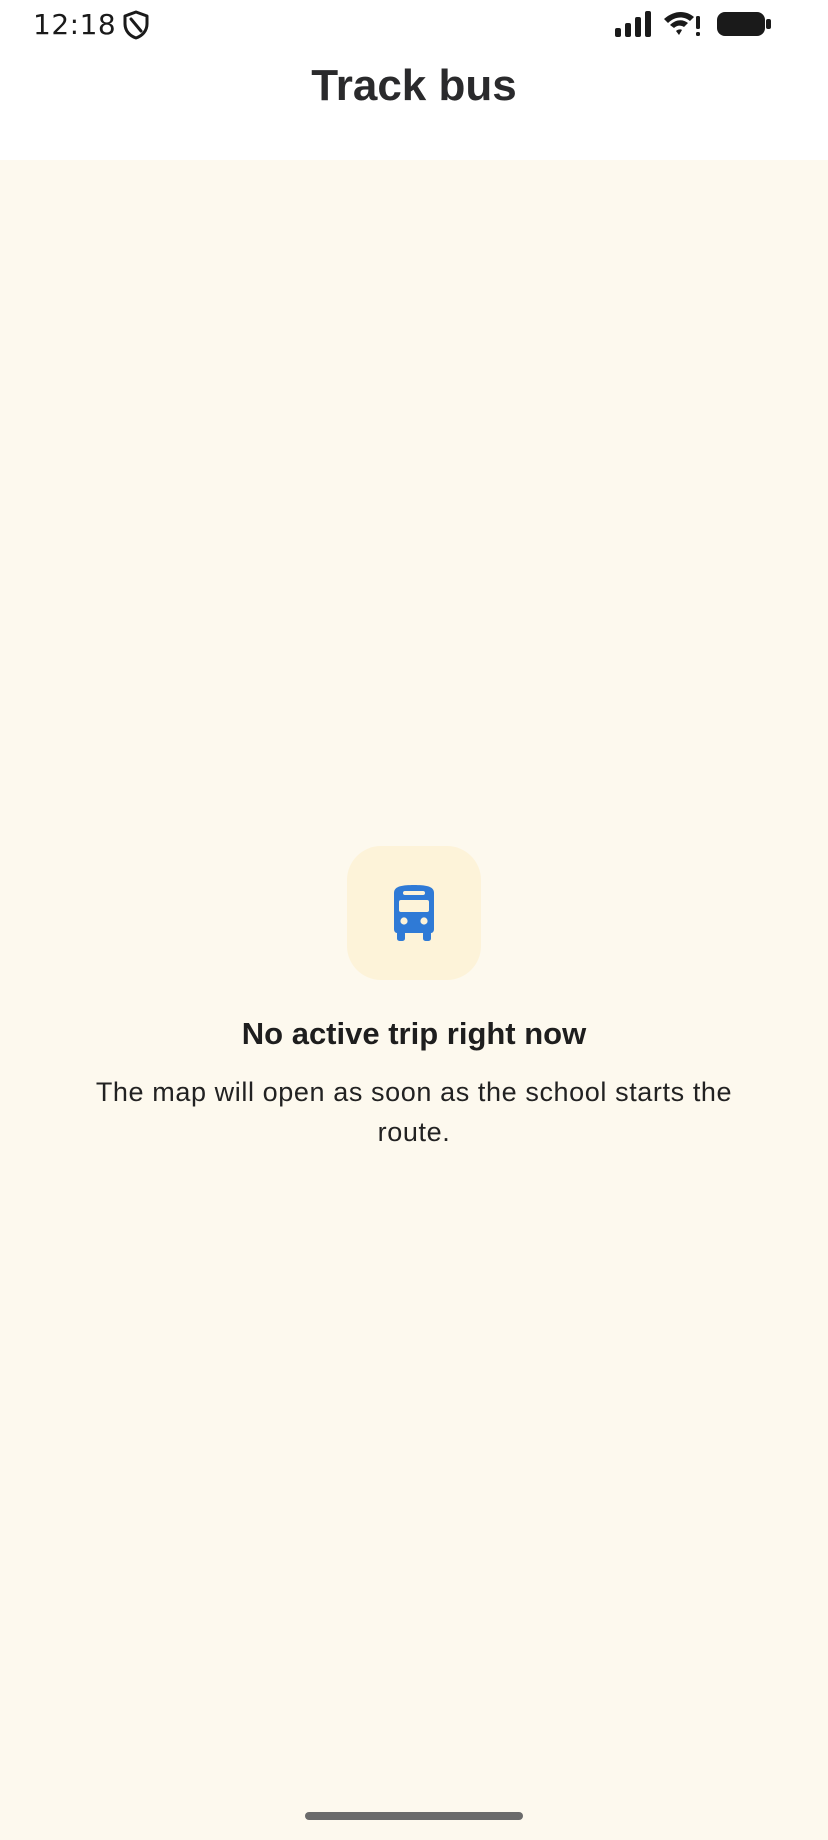  I want to click on status-bar: 12:18, so click(414, 24).